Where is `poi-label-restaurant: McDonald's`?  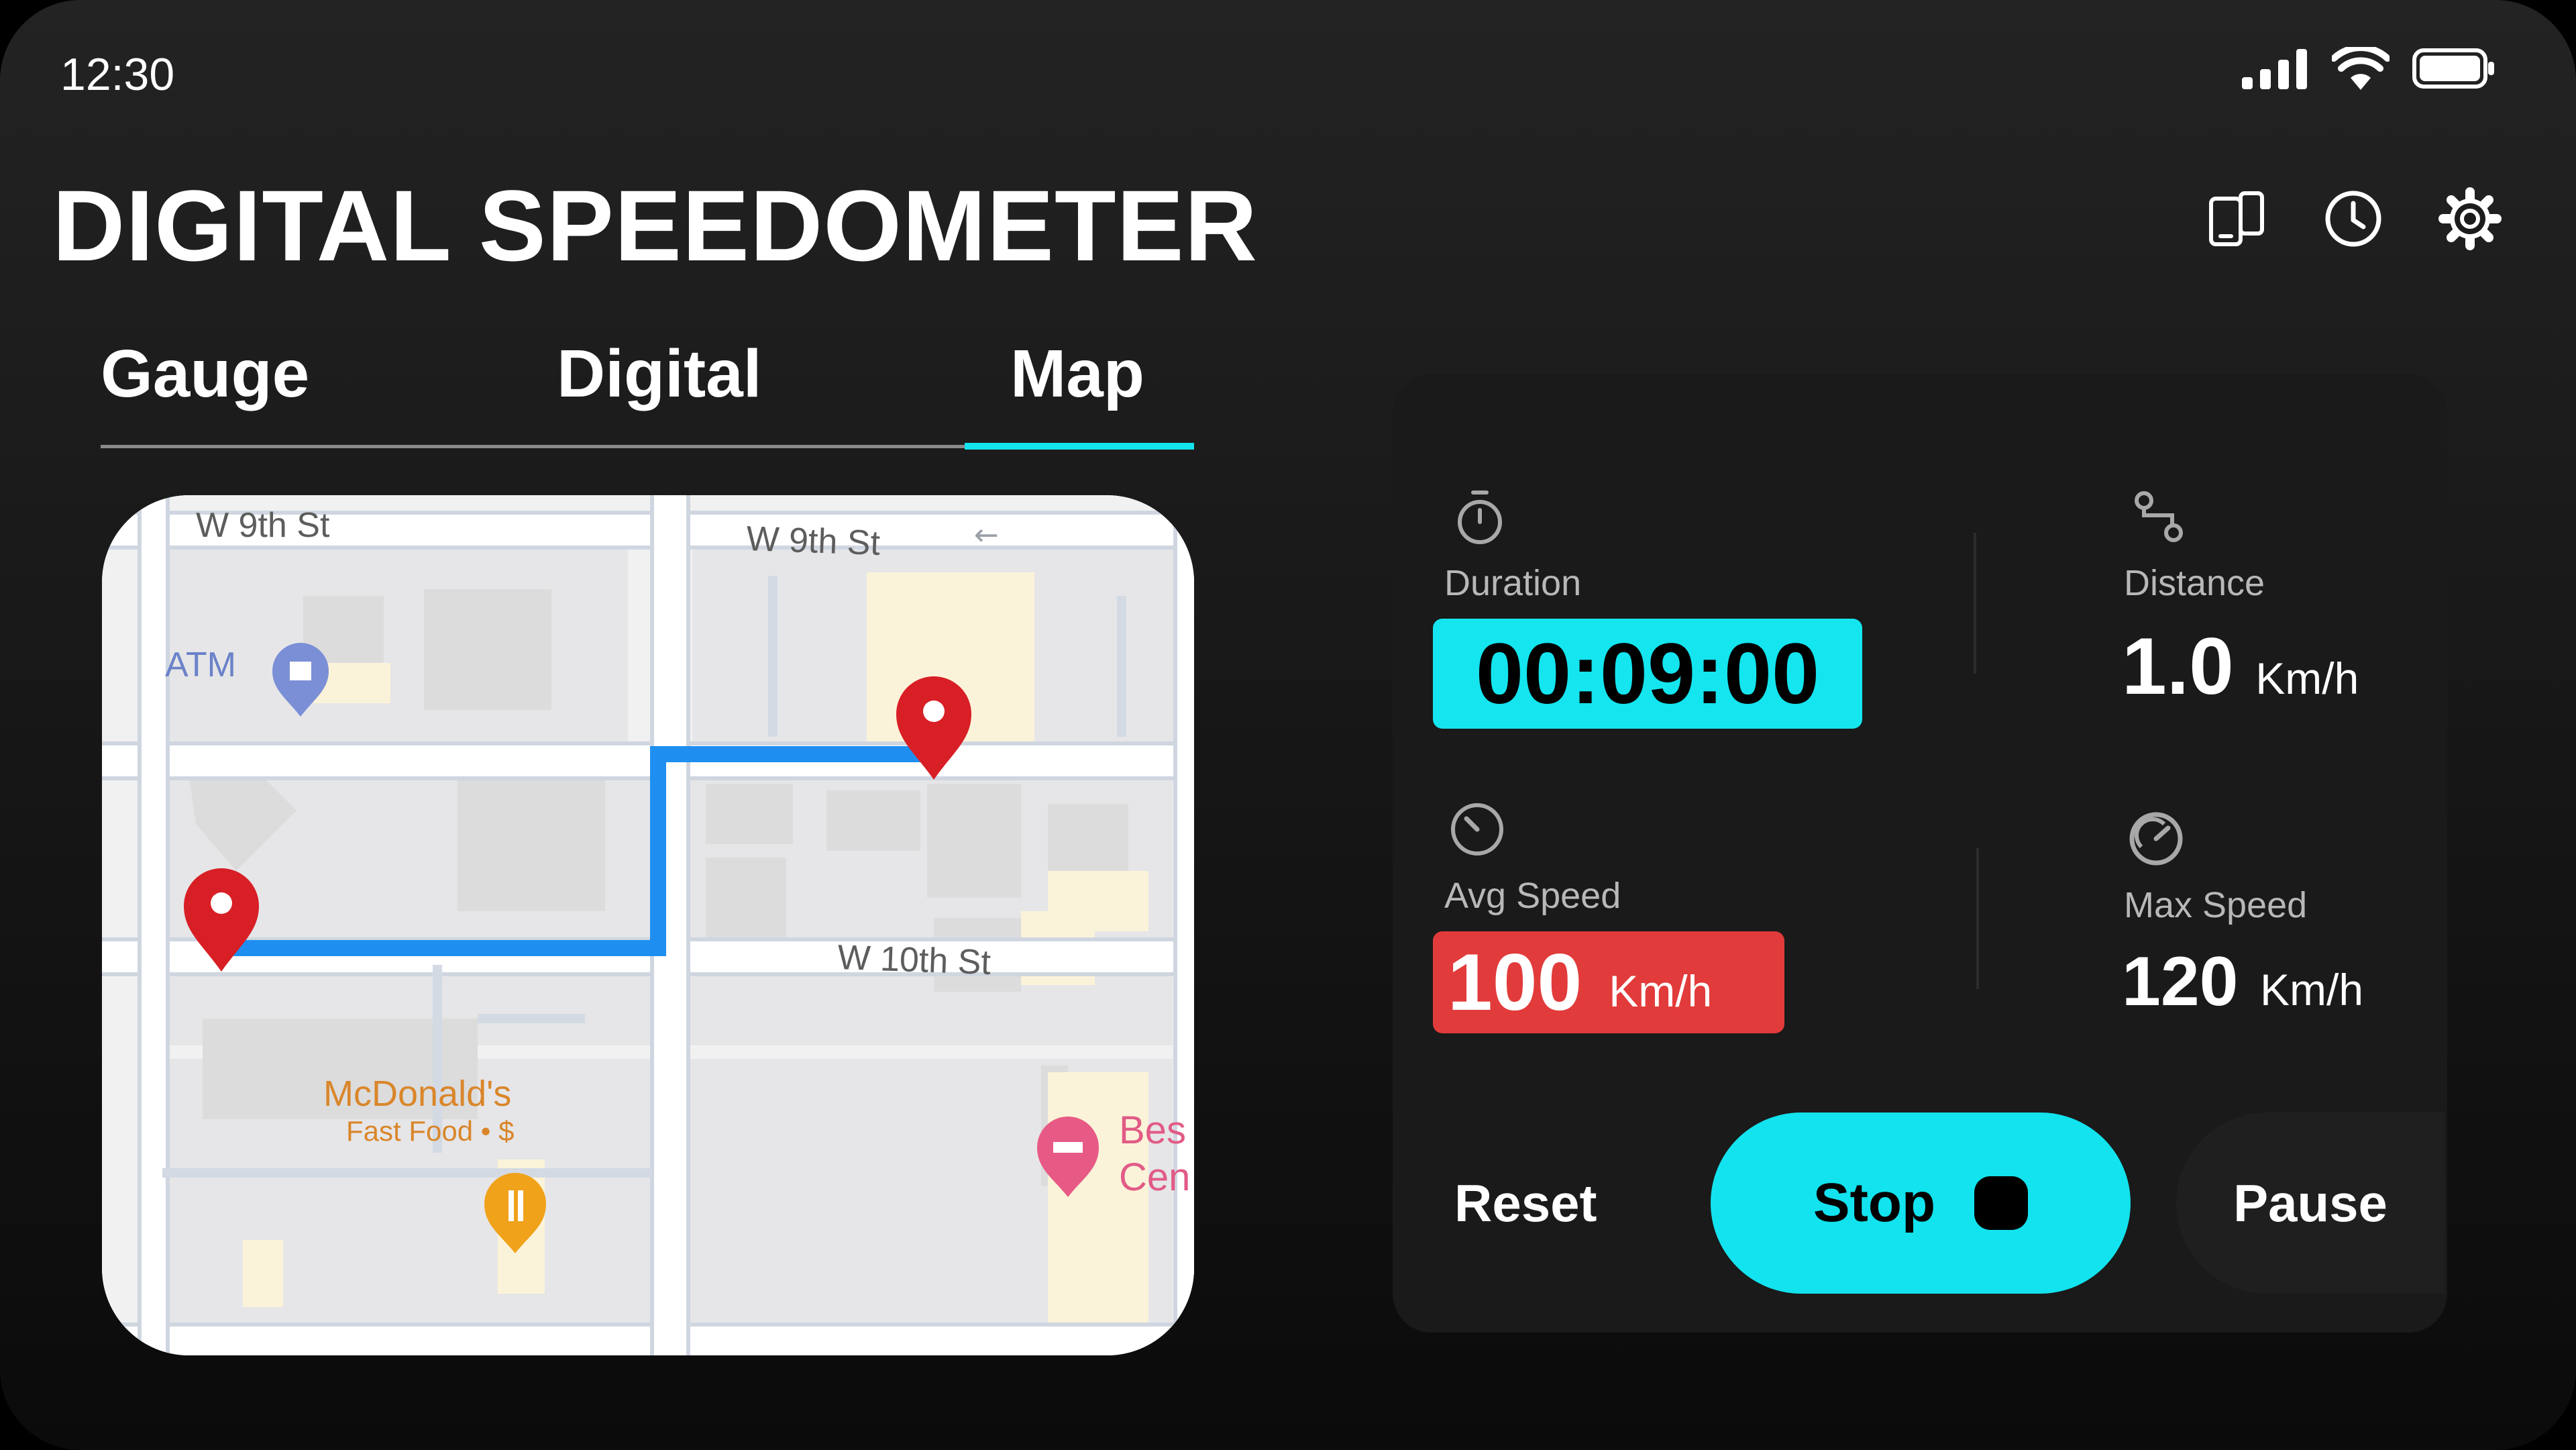
poi-label-restaurant: McDonald's is located at coordinates (417, 1094).